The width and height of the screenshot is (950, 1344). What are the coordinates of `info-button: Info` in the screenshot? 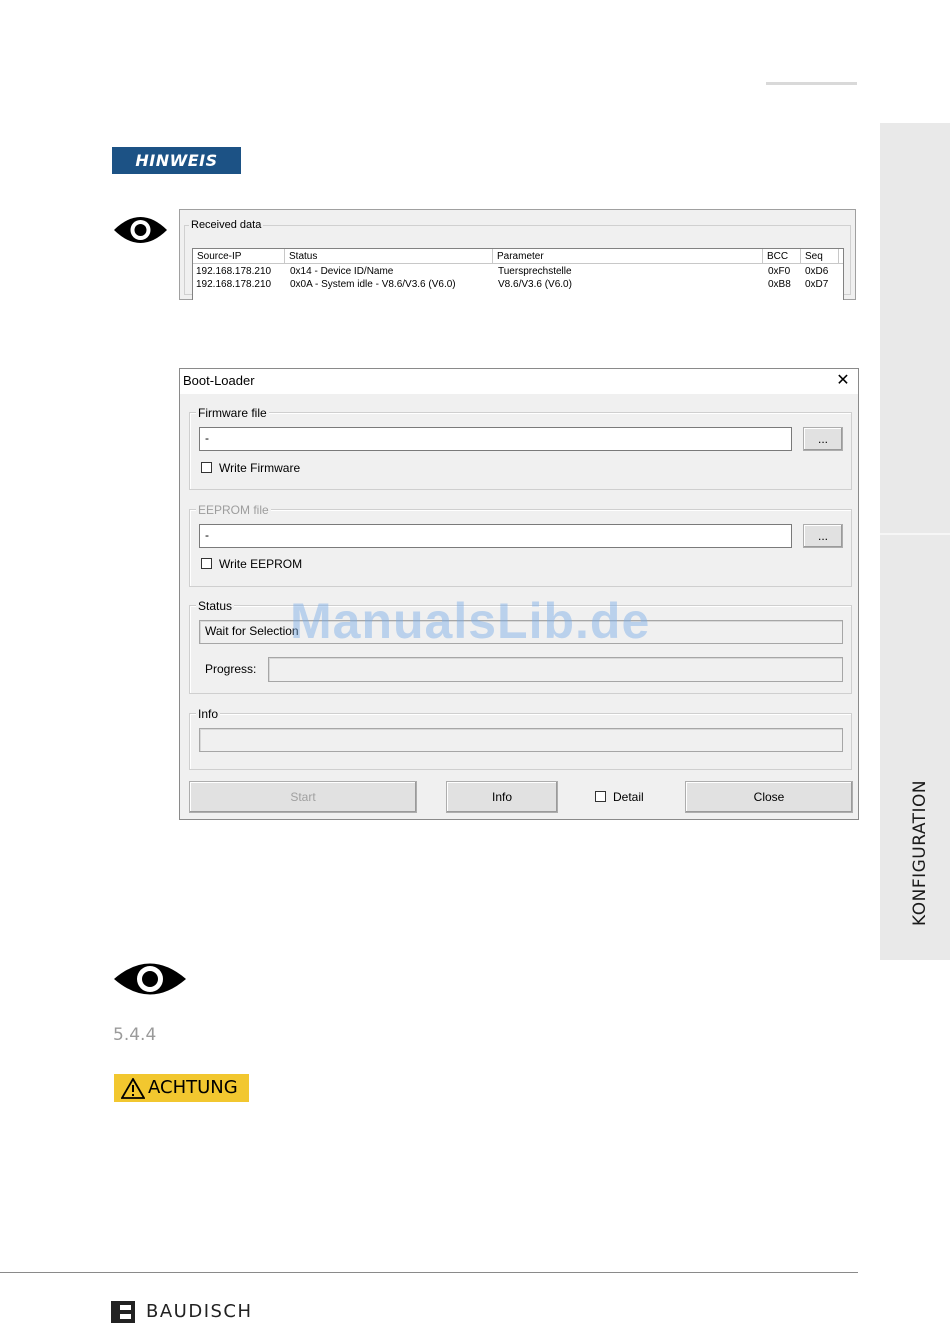 It's located at (502, 797).